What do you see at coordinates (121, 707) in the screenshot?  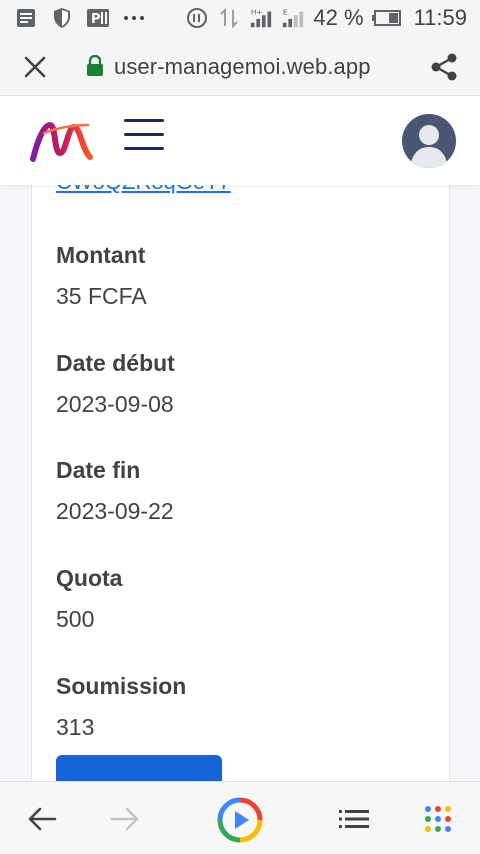 I see `field-soumission: Soumission 313` at bounding box center [121, 707].